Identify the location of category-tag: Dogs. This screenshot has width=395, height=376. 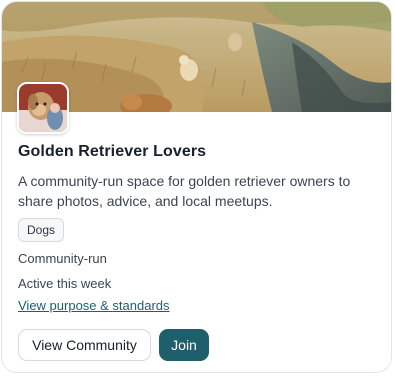
(41, 230).